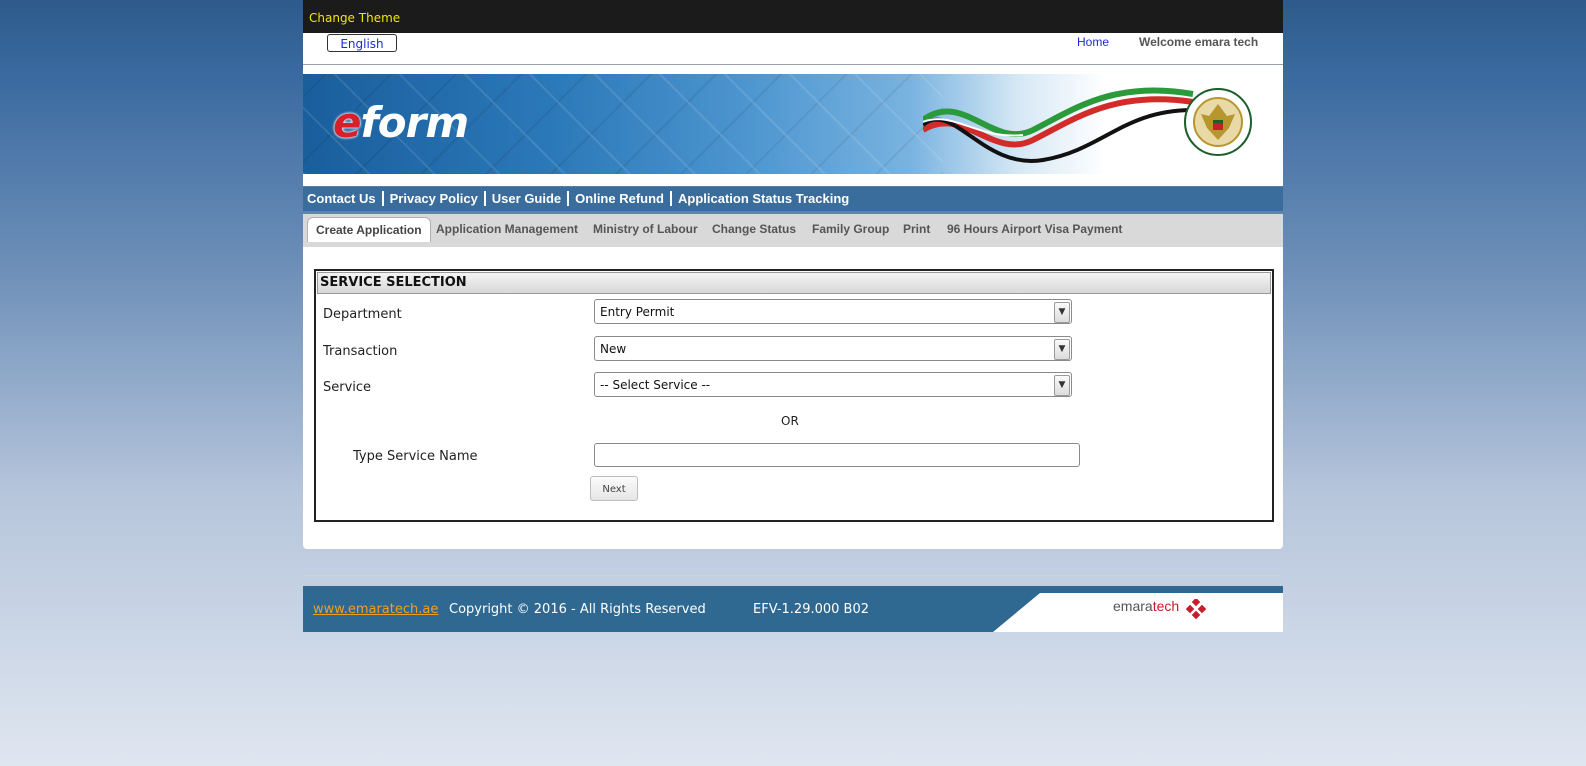 Image resolution: width=1586 pixels, height=766 pixels. I want to click on flag-waves-graphic, so click(1058, 125).